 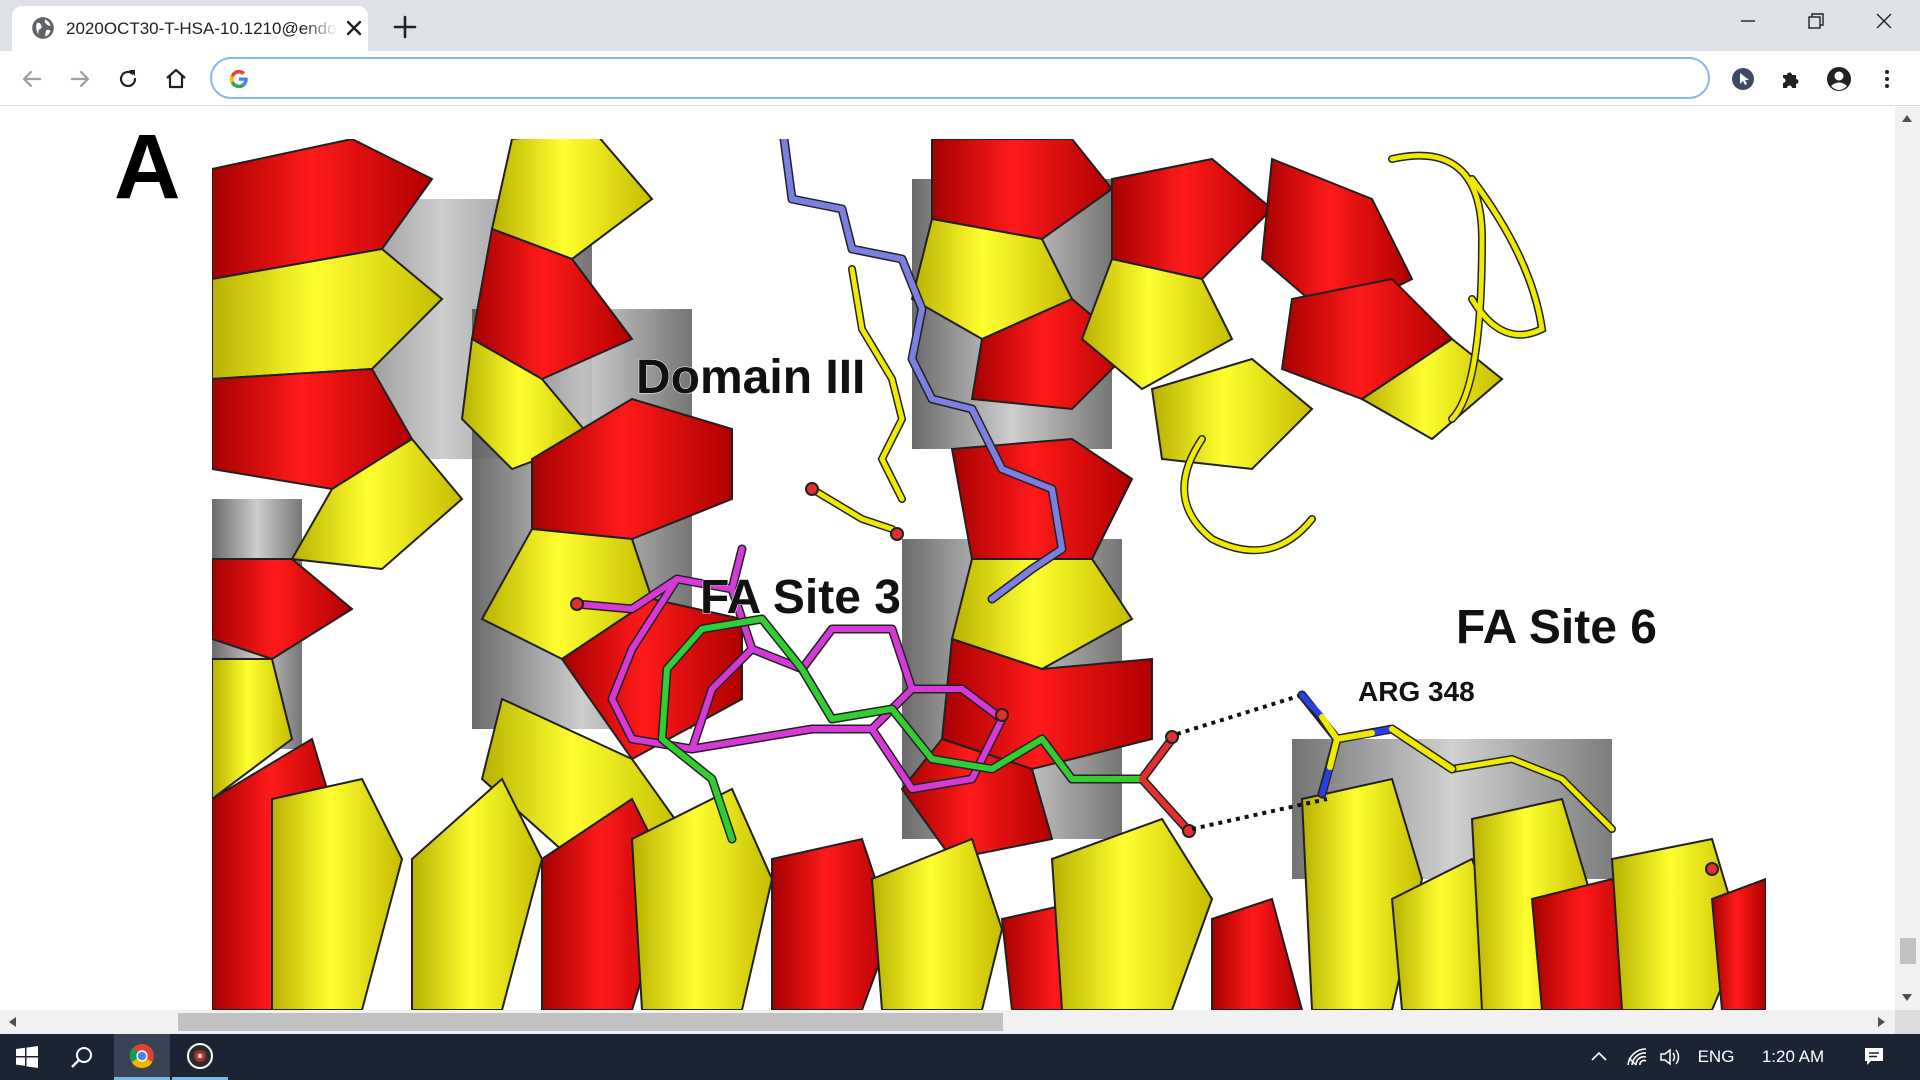 I want to click on home-button, so click(x=176, y=79).